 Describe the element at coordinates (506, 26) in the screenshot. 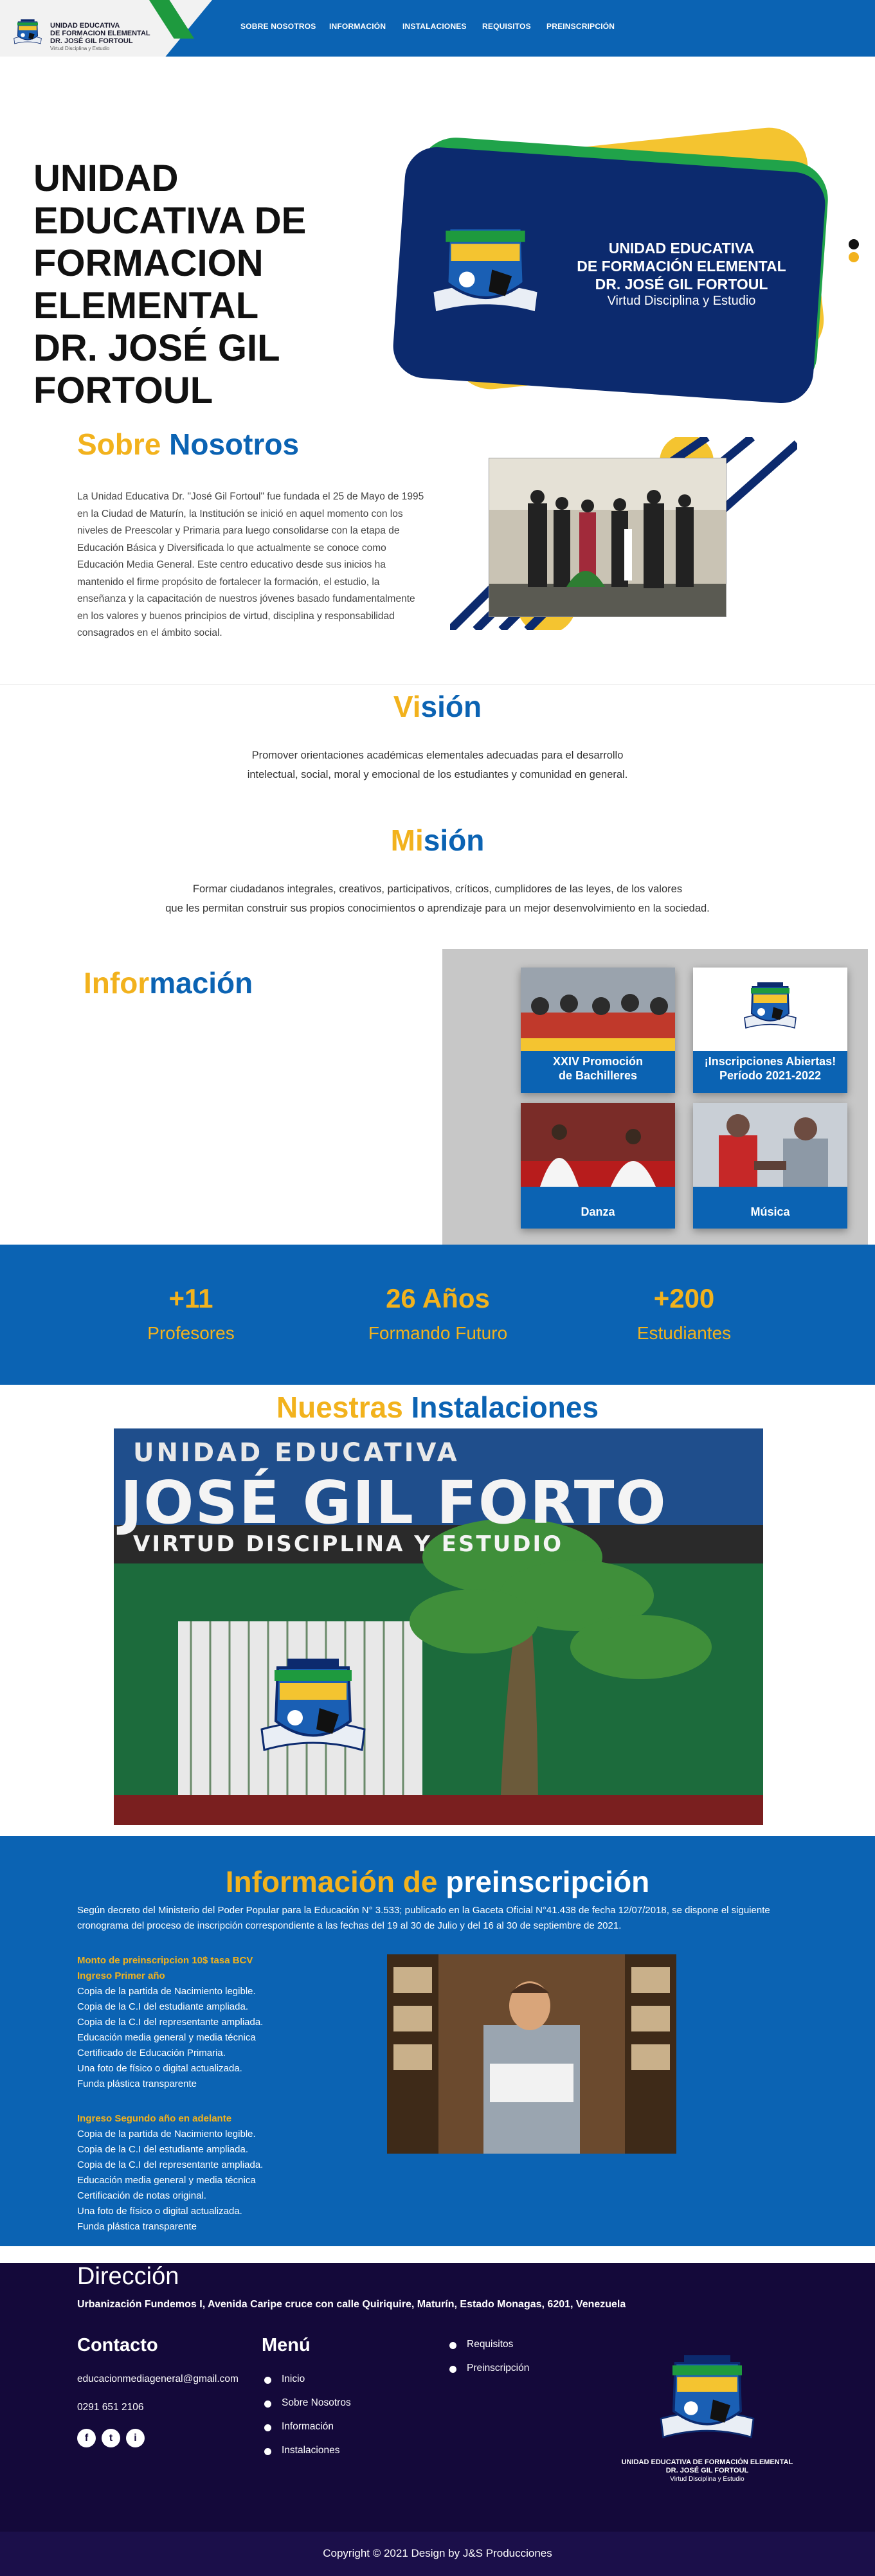

I see `nav-requisitos: REQUISITOS` at that location.